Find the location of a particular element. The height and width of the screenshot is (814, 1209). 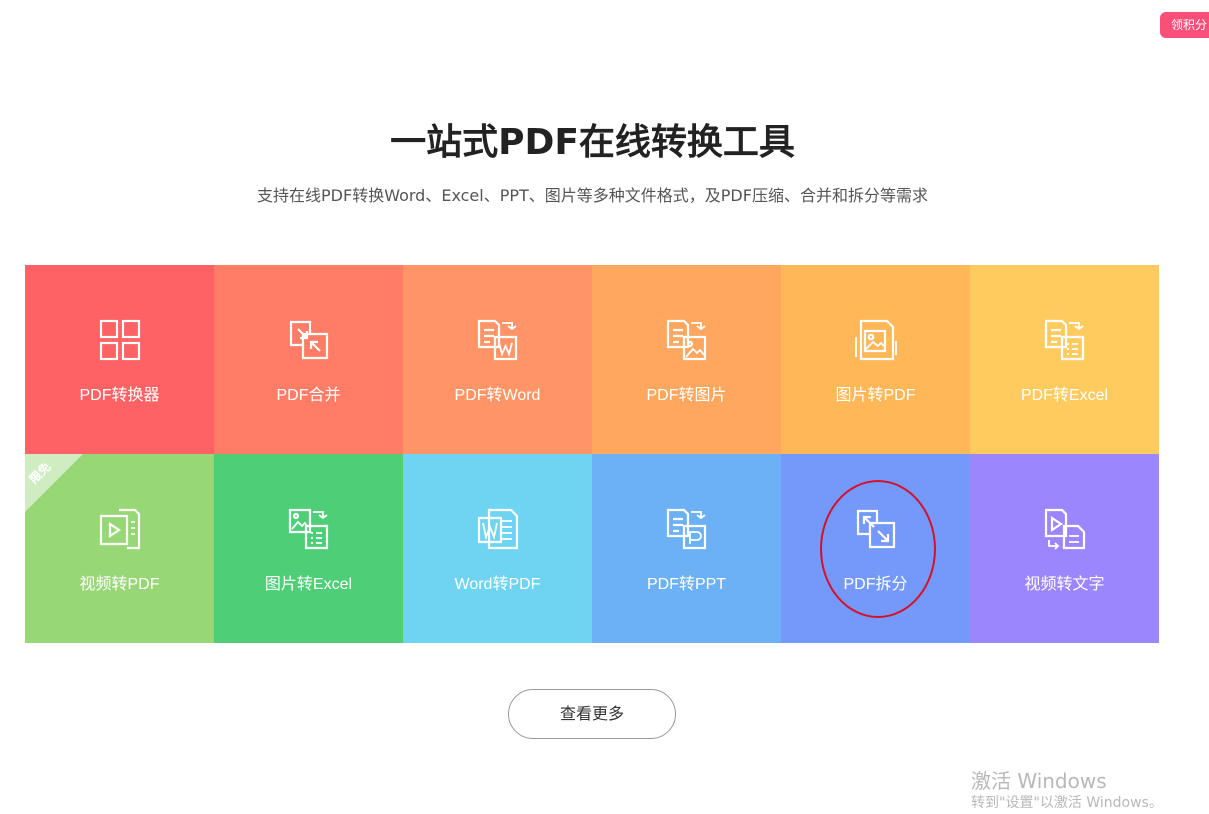

tool-label: 视频转PDF is located at coordinates (119, 584).